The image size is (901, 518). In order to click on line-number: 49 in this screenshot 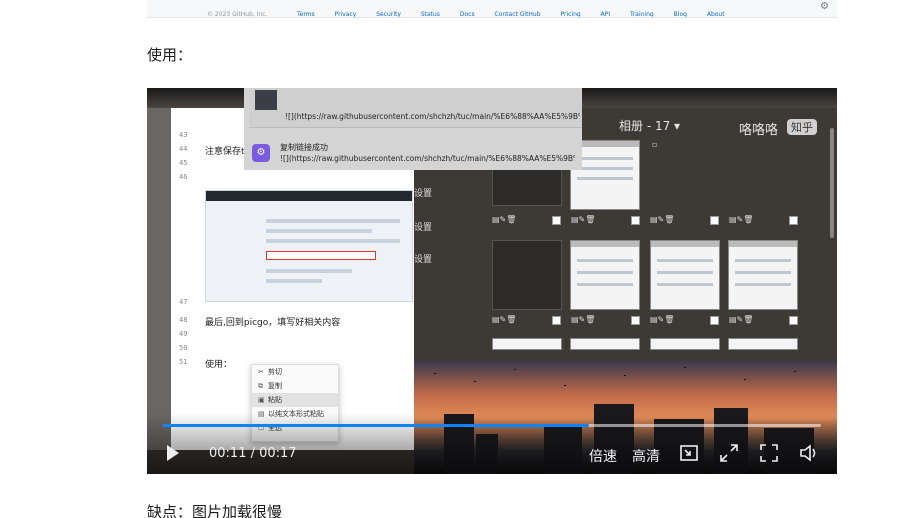, I will do `click(183, 334)`.